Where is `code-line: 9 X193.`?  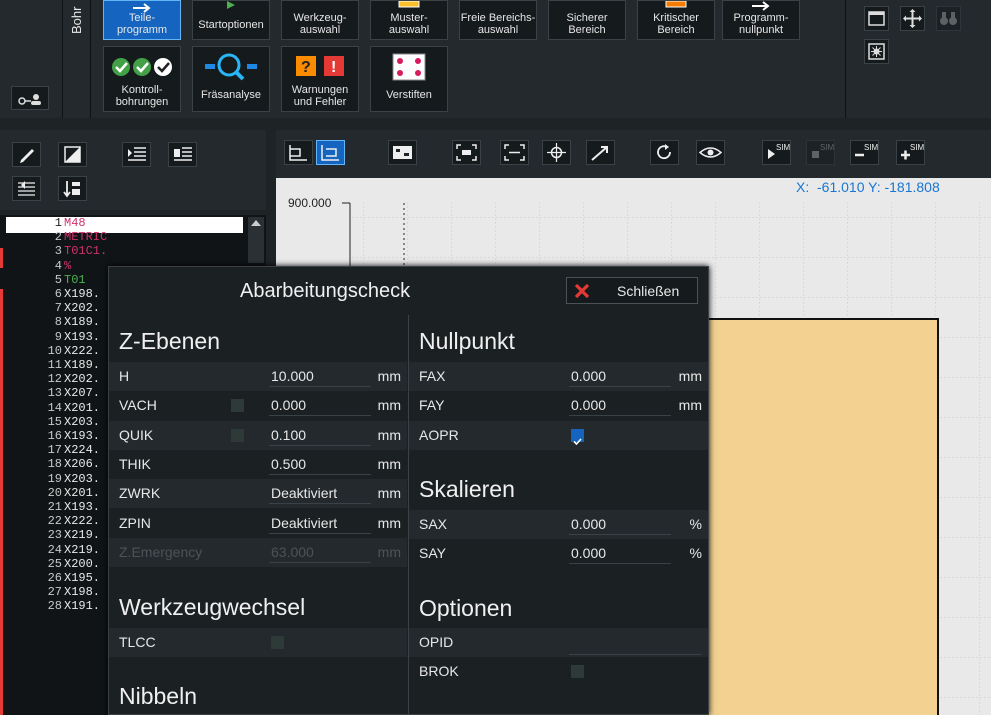
code-line: 9 X193. is located at coordinates (53, 337).